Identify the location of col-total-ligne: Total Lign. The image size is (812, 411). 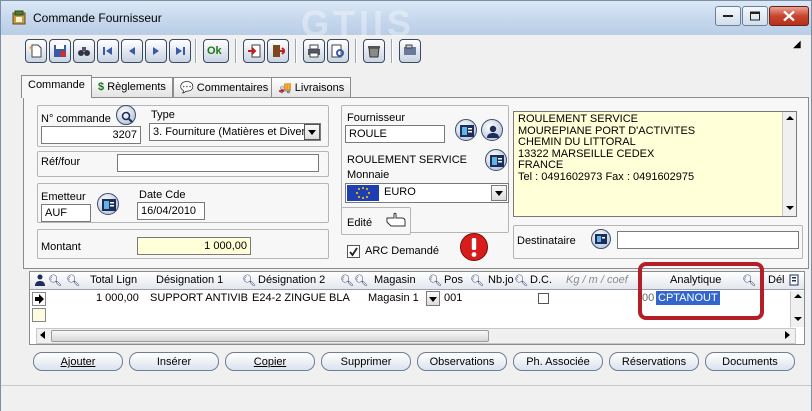
(113, 280).